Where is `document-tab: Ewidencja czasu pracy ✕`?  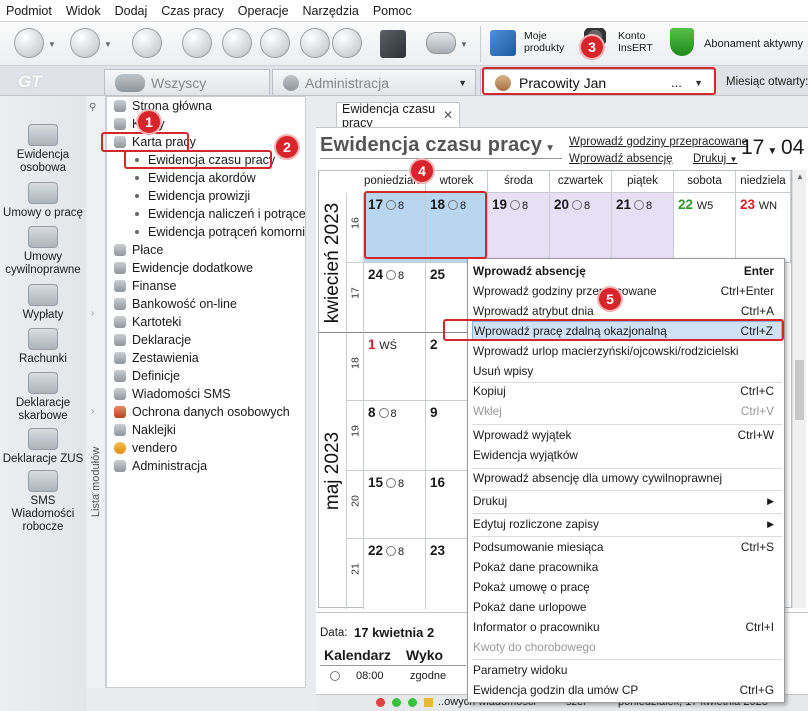
document-tab: Ewidencja czasu pracy ✕ is located at coordinates (398, 116).